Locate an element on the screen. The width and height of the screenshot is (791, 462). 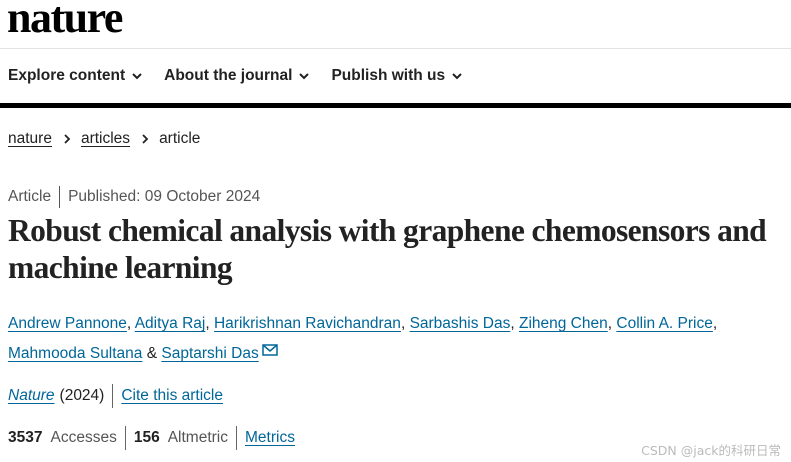
author-link: Collin A. Price is located at coordinates (664, 323).